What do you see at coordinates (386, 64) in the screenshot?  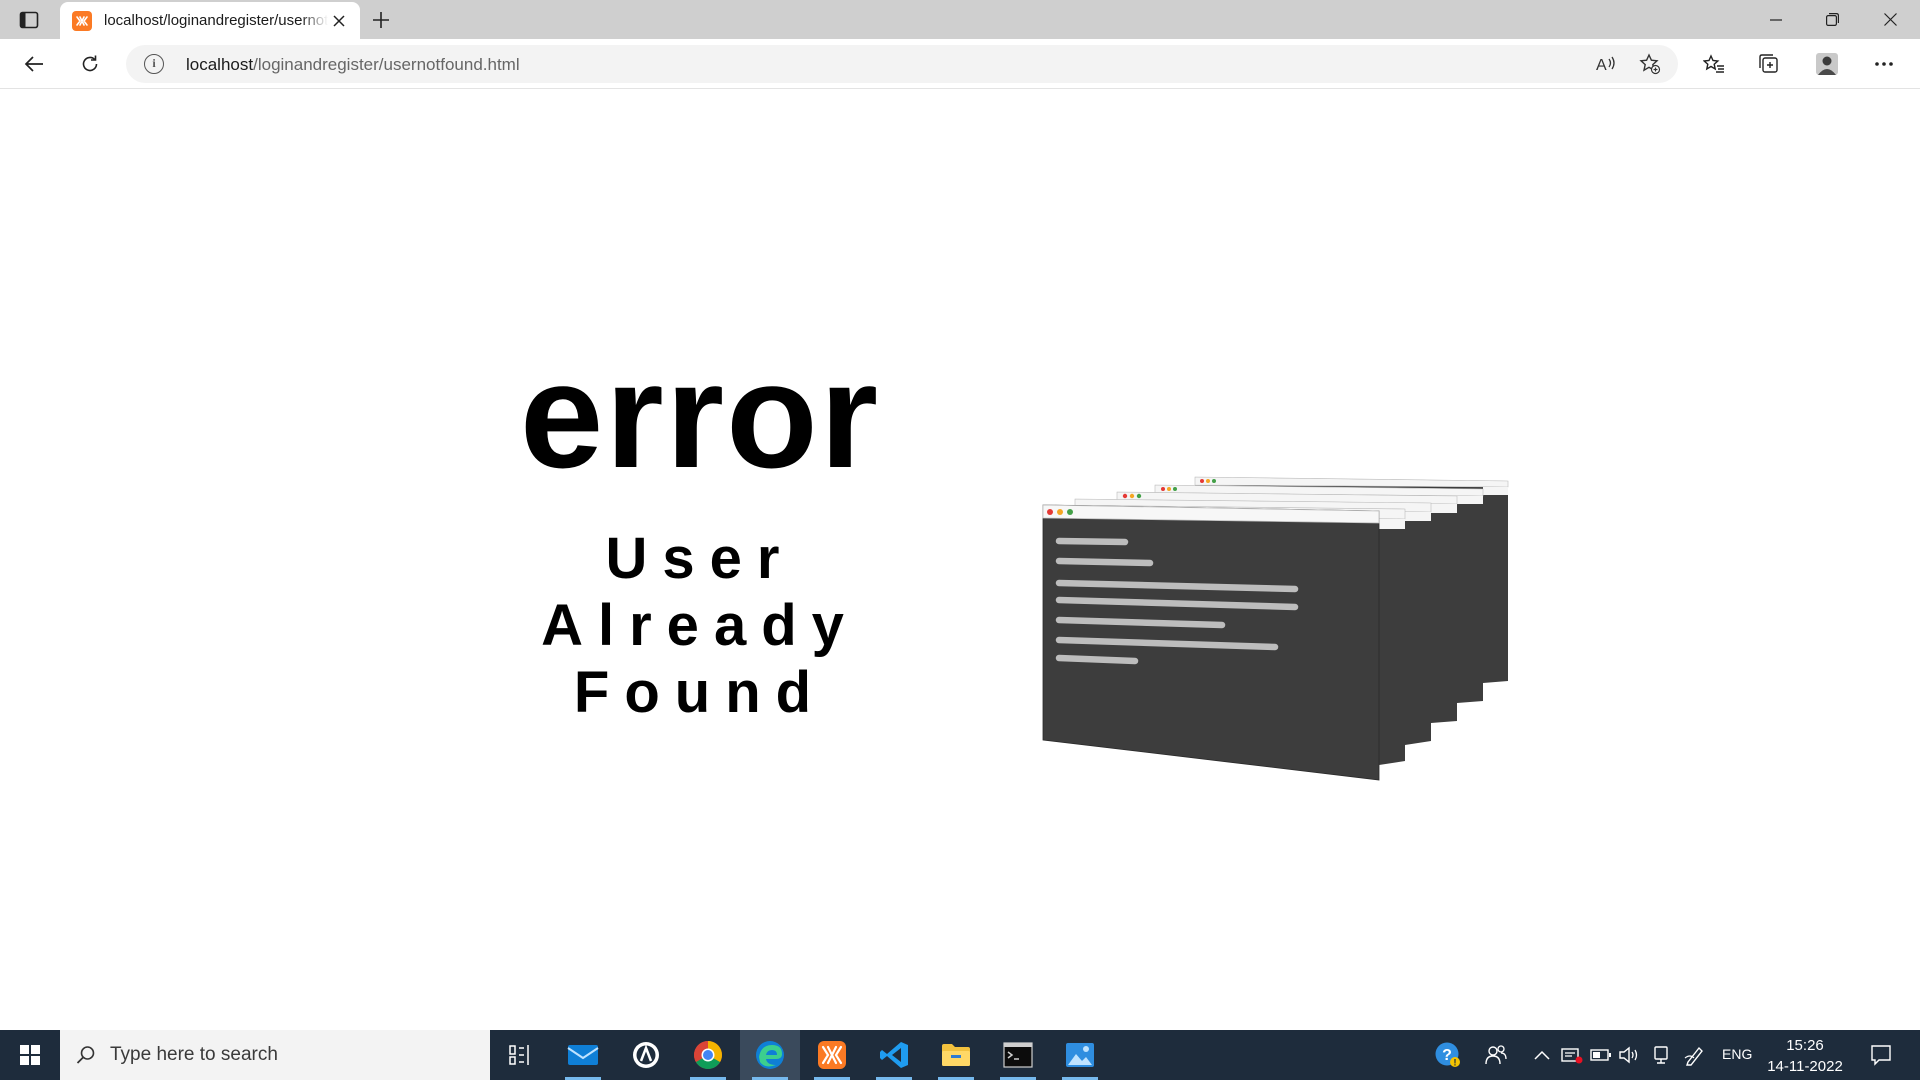 I see `address-path: /loginandregister/usernotfound.html` at bounding box center [386, 64].